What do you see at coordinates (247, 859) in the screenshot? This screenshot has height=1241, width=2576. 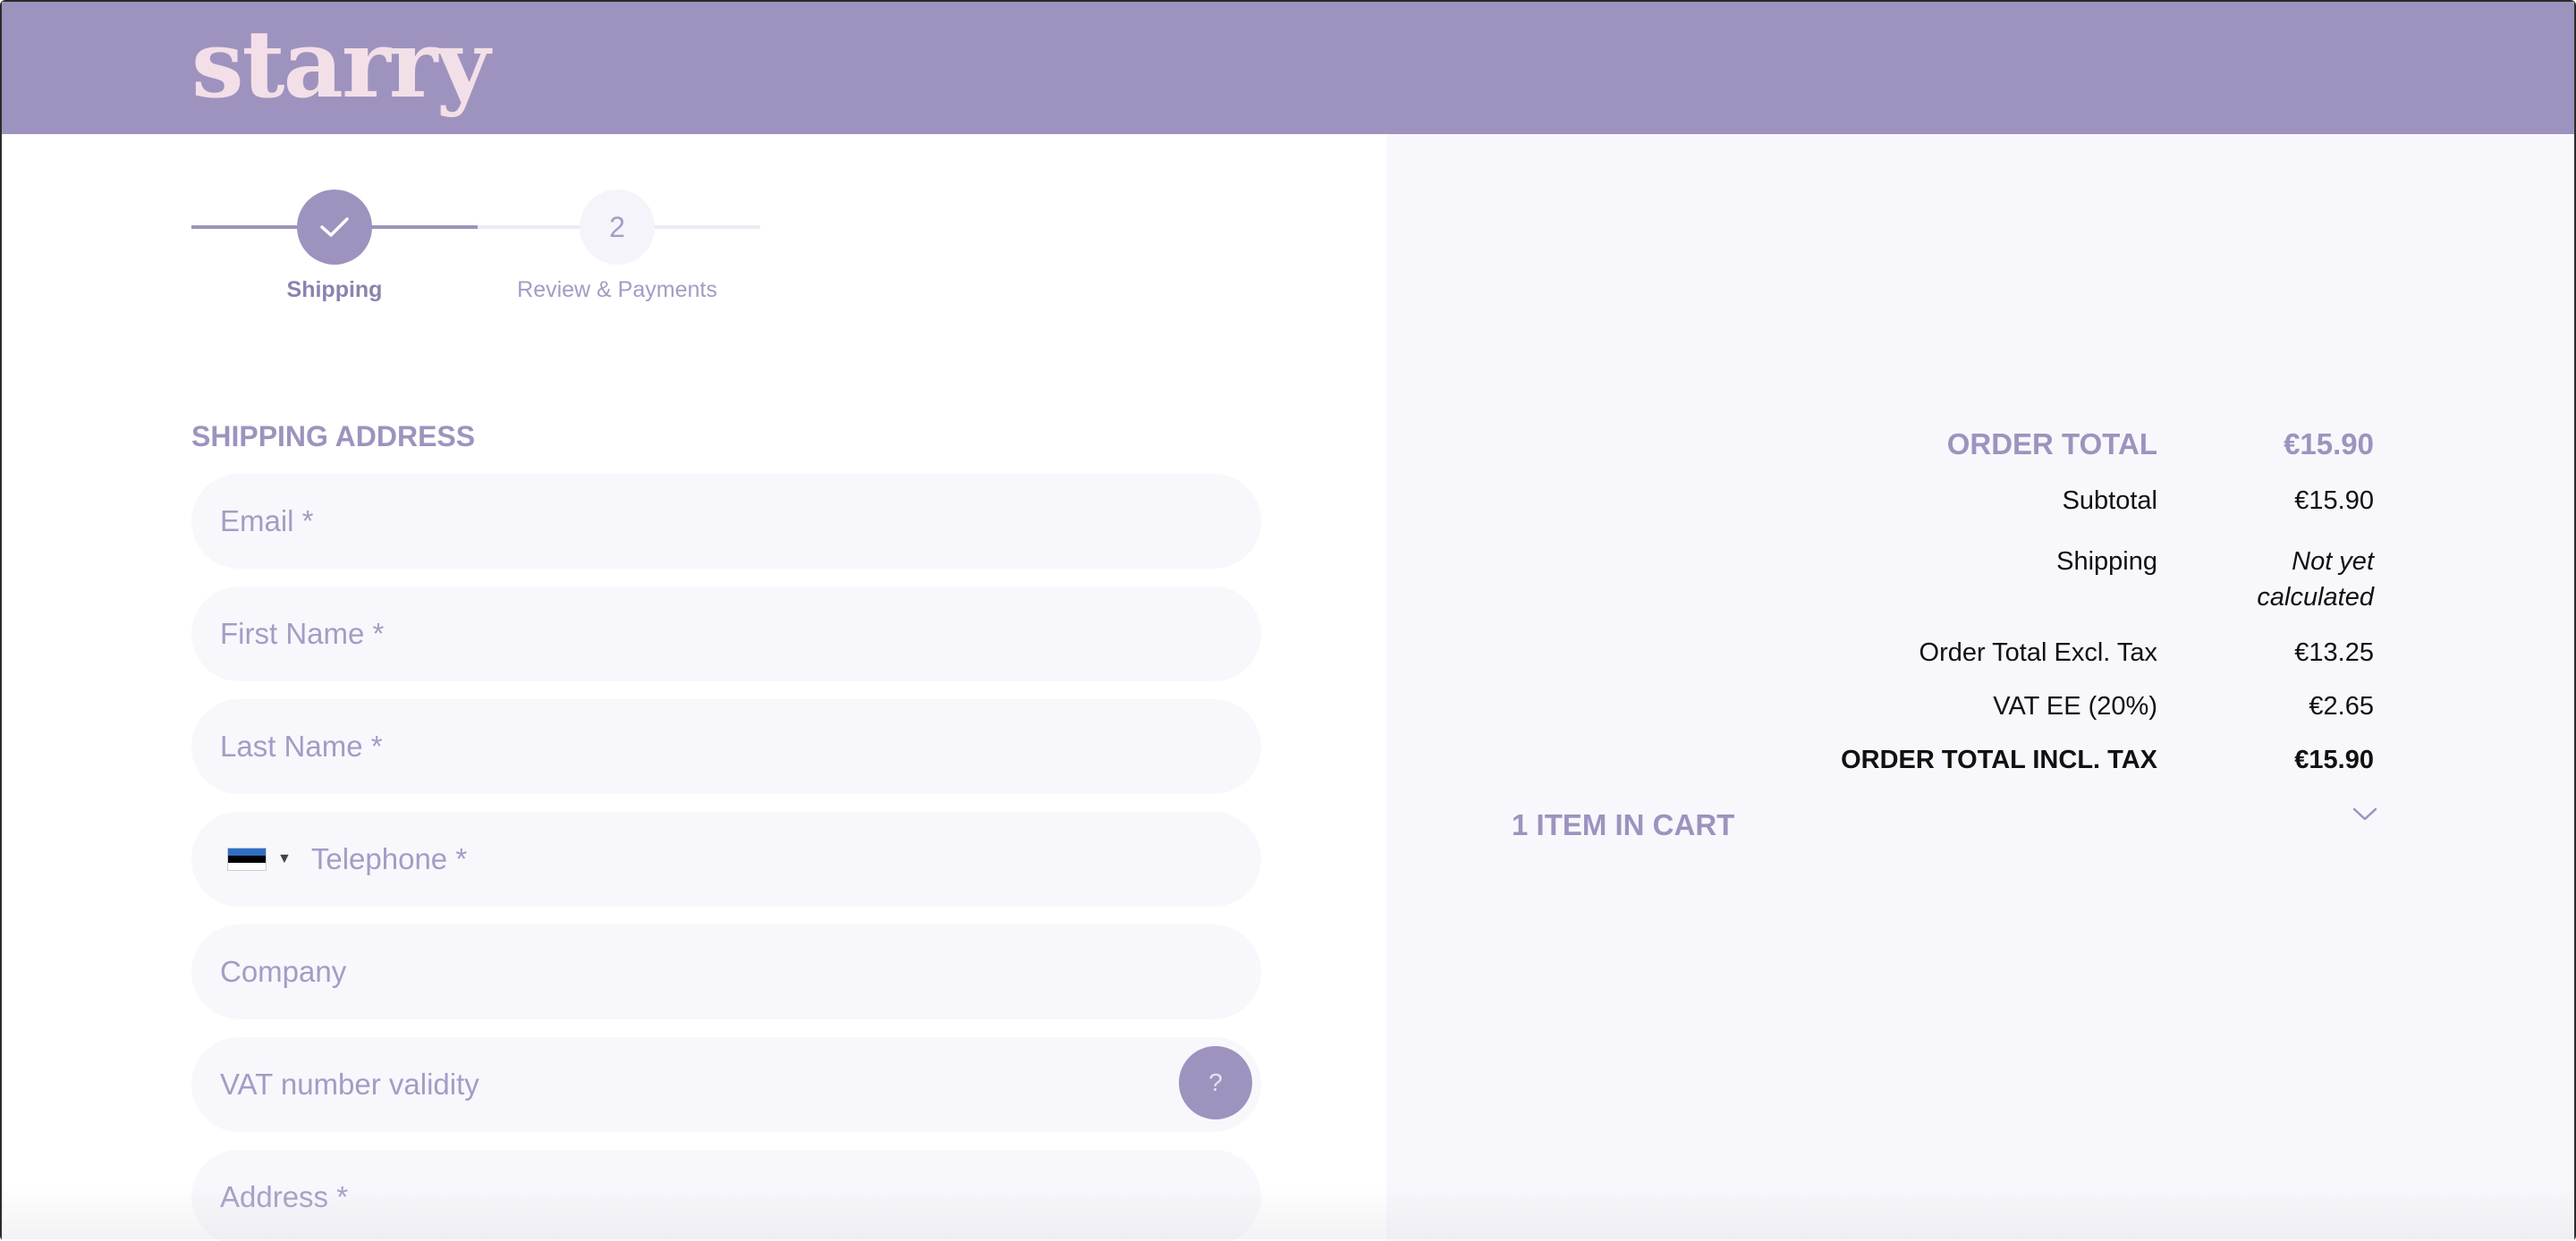 I see `estonia-flag-icon` at bounding box center [247, 859].